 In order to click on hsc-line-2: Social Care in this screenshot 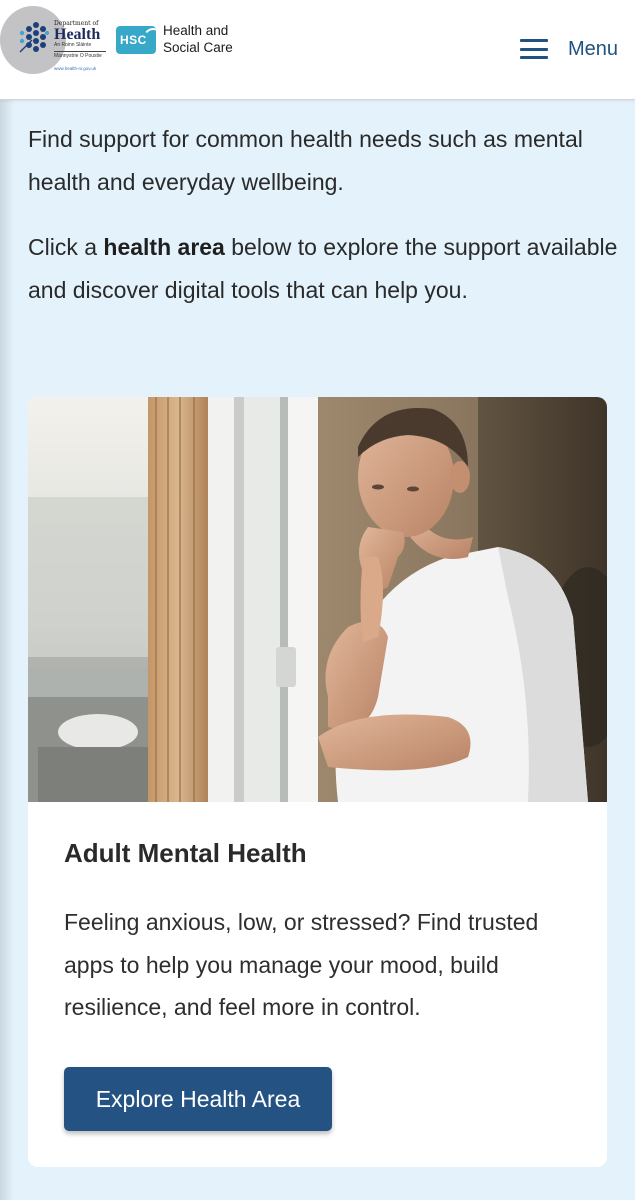, I will do `click(198, 47)`.